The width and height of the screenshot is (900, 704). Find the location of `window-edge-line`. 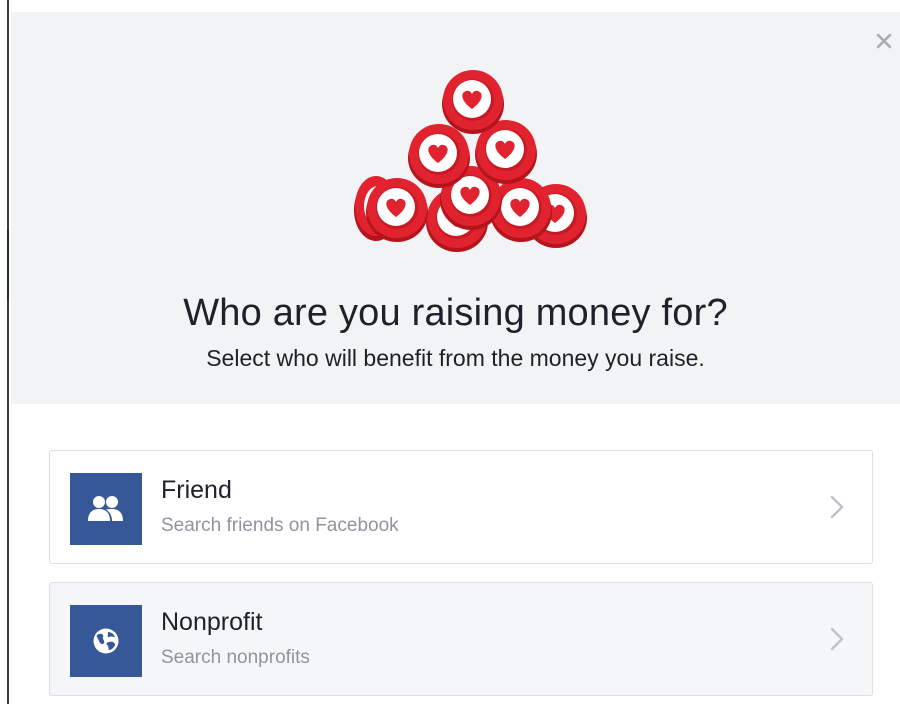

window-edge-line is located at coordinates (8, 352).